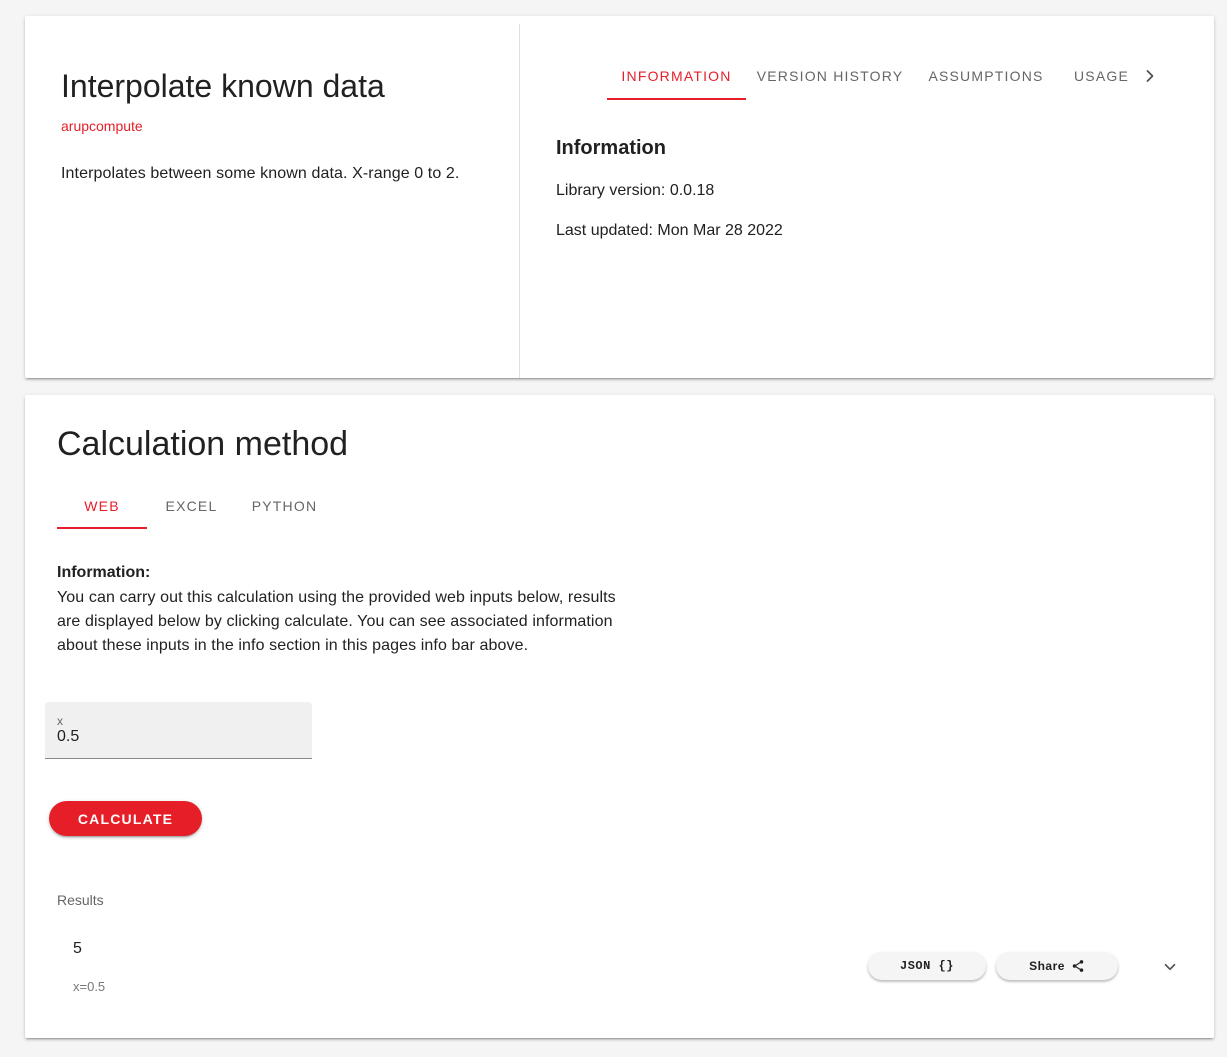 Image resolution: width=1227 pixels, height=1057 pixels. Describe the element at coordinates (830, 78) in the screenshot. I see `tab-version-history: VERSION HISTORY` at that location.